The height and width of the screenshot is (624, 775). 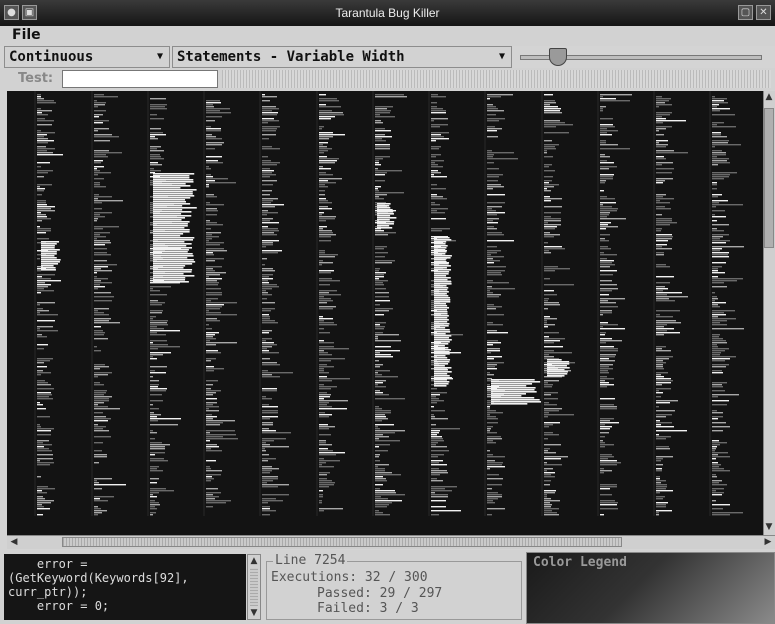 What do you see at coordinates (745, 12) in the screenshot?
I see `maximize-icon: ▢` at bounding box center [745, 12].